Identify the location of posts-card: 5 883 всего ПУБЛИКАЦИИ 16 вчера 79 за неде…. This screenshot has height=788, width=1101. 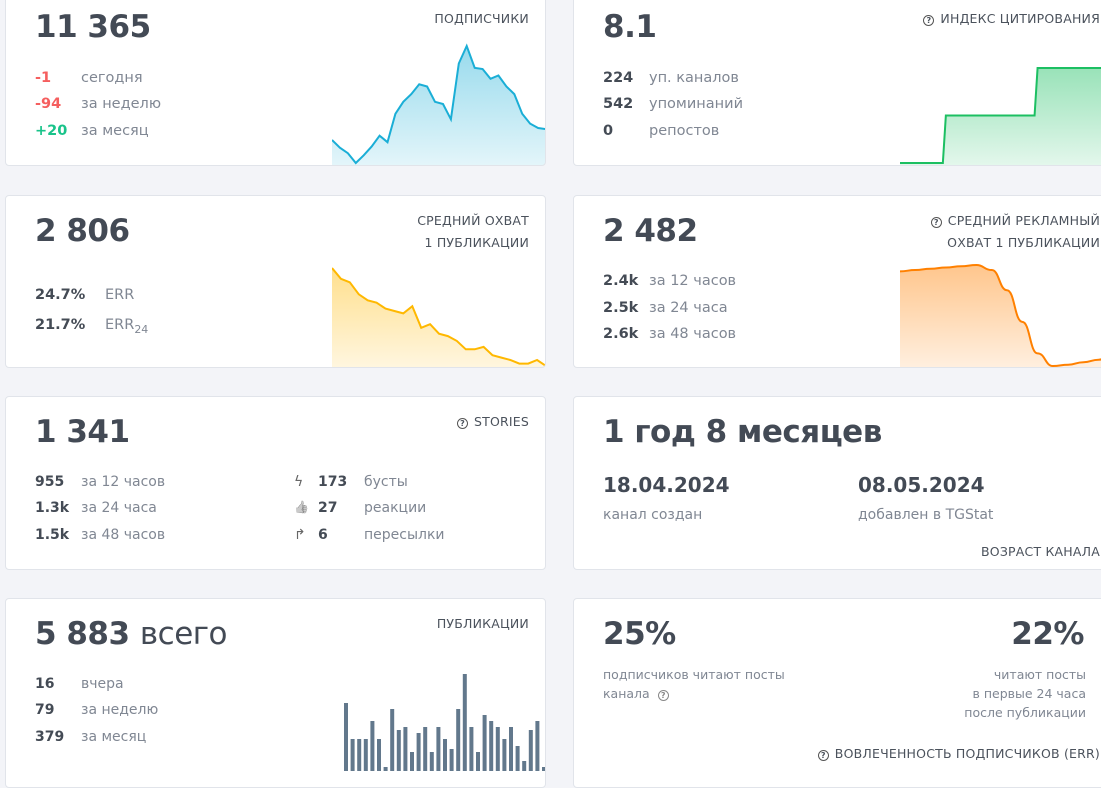
(275, 693).